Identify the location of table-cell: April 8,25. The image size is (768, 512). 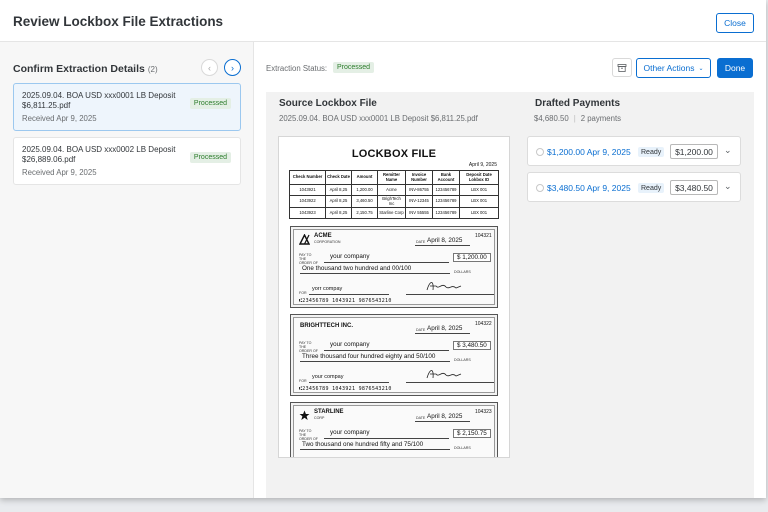
(338, 190).